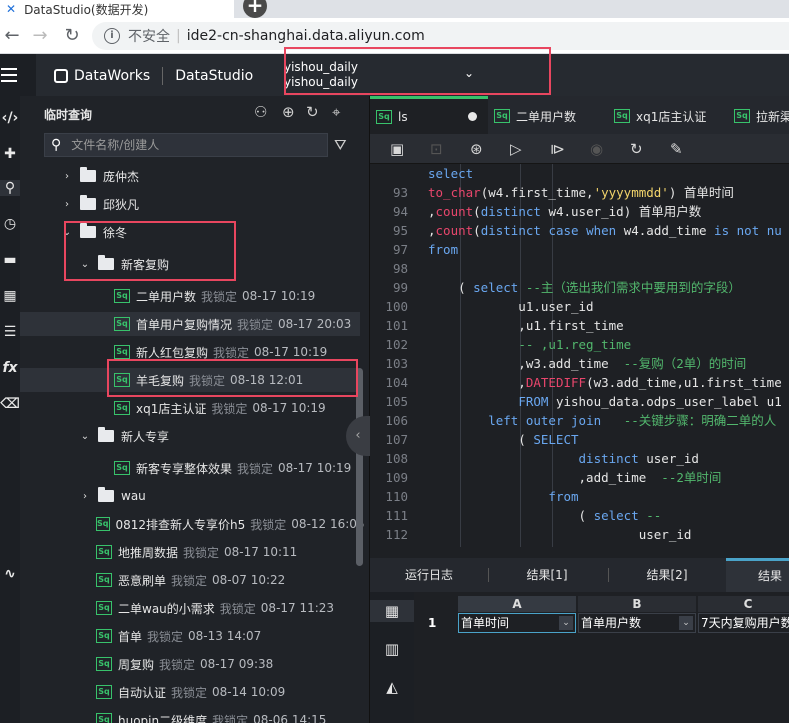 This screenshot has width=789, height=723. What do you see at coordinates (668, 116) in the screenshot?
I see `editor-tab: Sq xq1店主认证` at bounding box center [668, 116].